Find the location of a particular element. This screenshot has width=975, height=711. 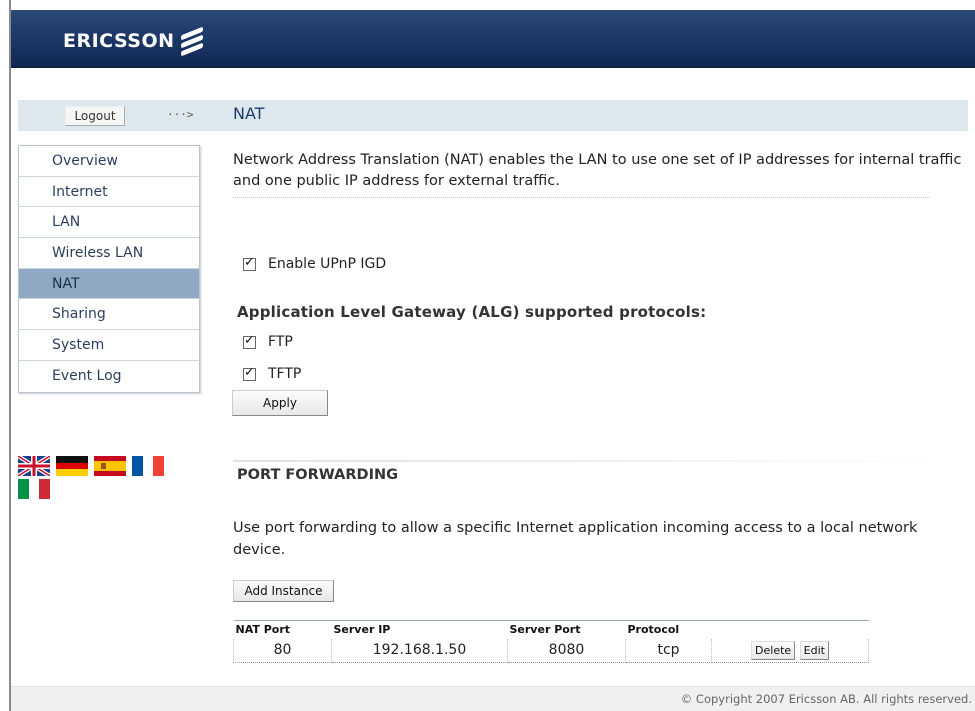

ericsson-logo: ERICSSON is located at coordinates (133, 41).